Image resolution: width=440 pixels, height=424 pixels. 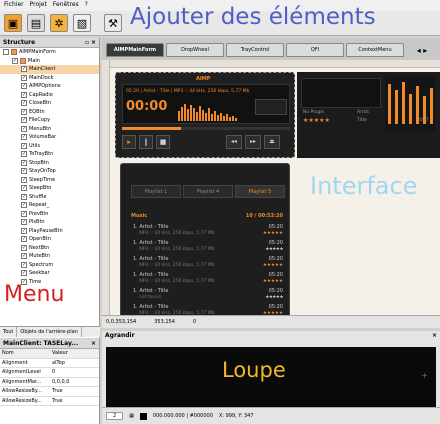 I want to click on magnifier-close-icon: ×, so click(x=434, y=336).